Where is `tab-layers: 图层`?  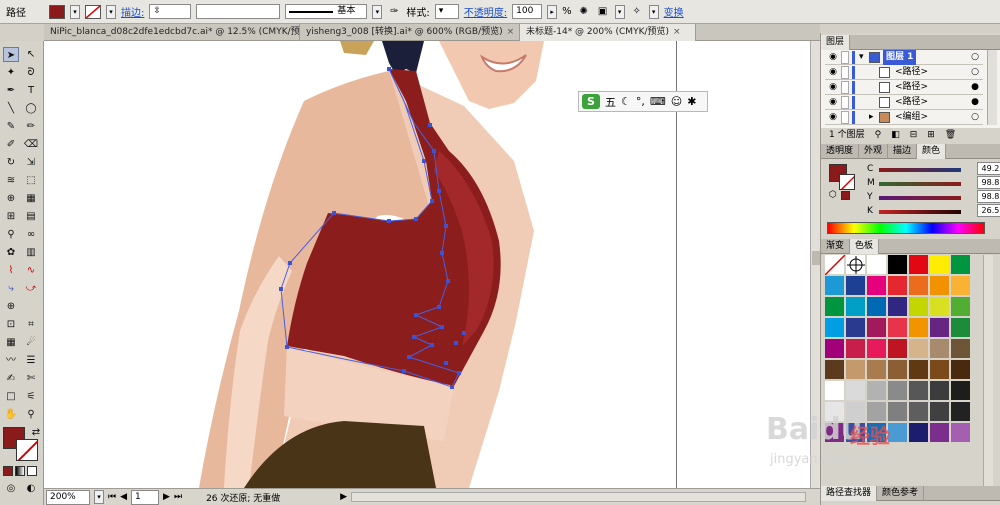 tab-layers: 图层 is located at coordinates (836, 42).